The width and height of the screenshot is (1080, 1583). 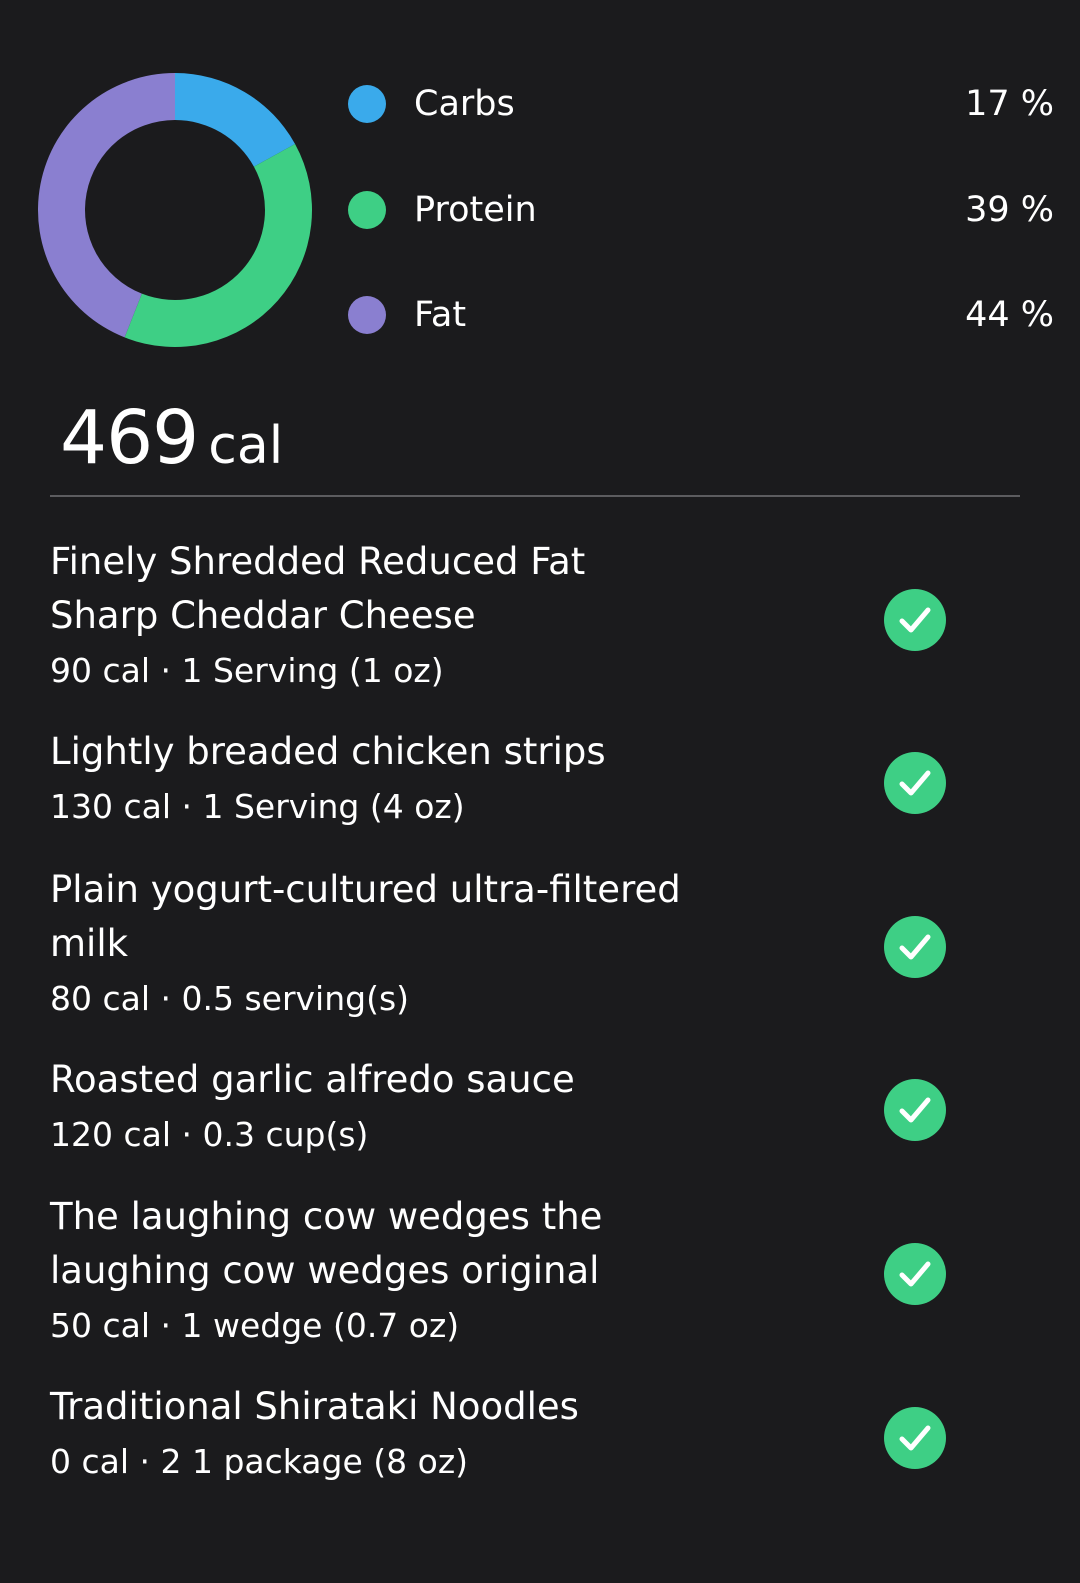 What do you see at coordinates (312, 1079) in the screenshot?
I see `food-name: Roasted garlic alfredo sauce` at bounding box center [312, 1079].